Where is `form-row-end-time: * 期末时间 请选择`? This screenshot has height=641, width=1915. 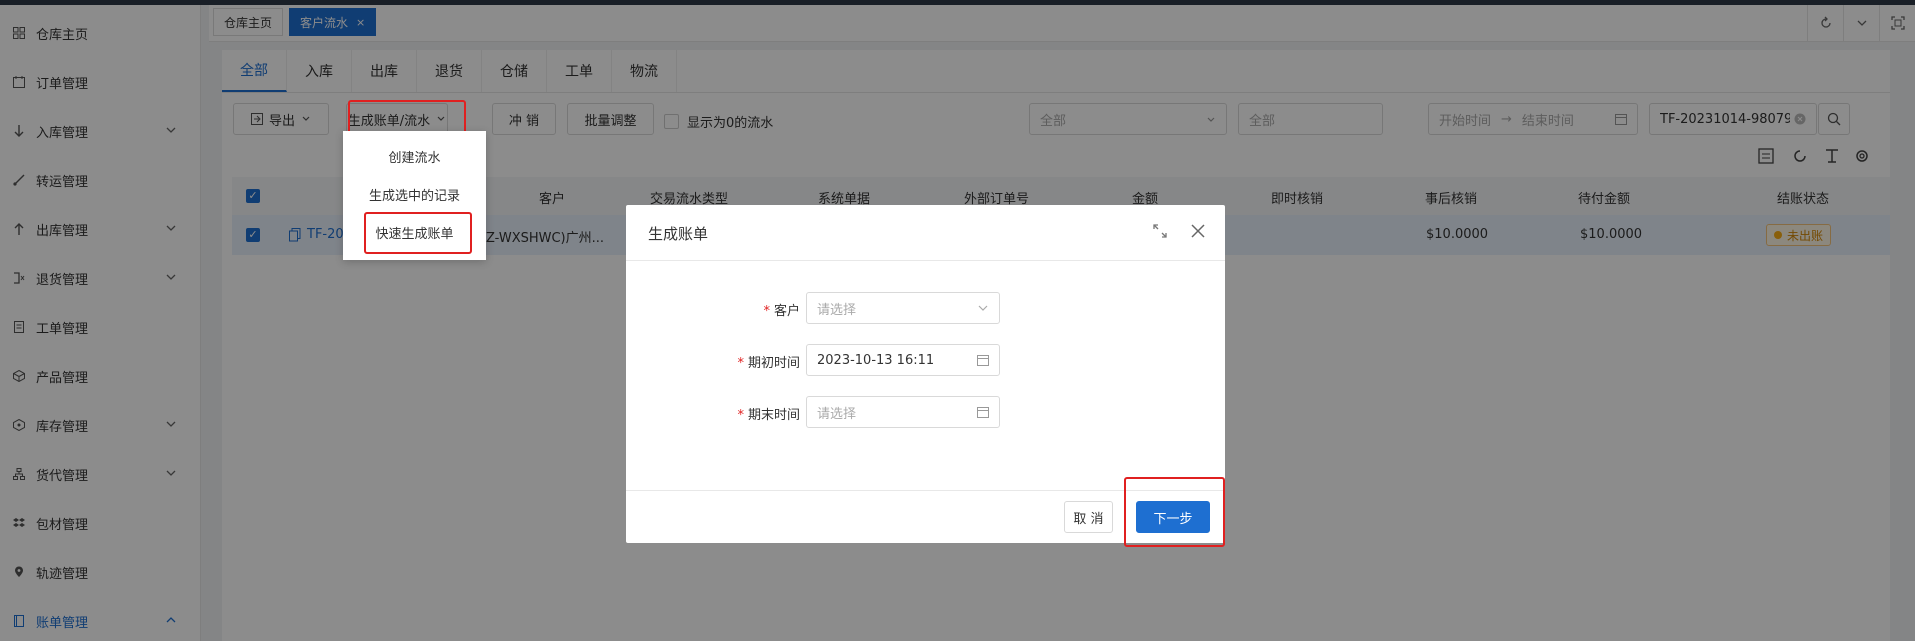 form-row-end-time: * 期末时间 请选择 is located at coordinates (925, 412).